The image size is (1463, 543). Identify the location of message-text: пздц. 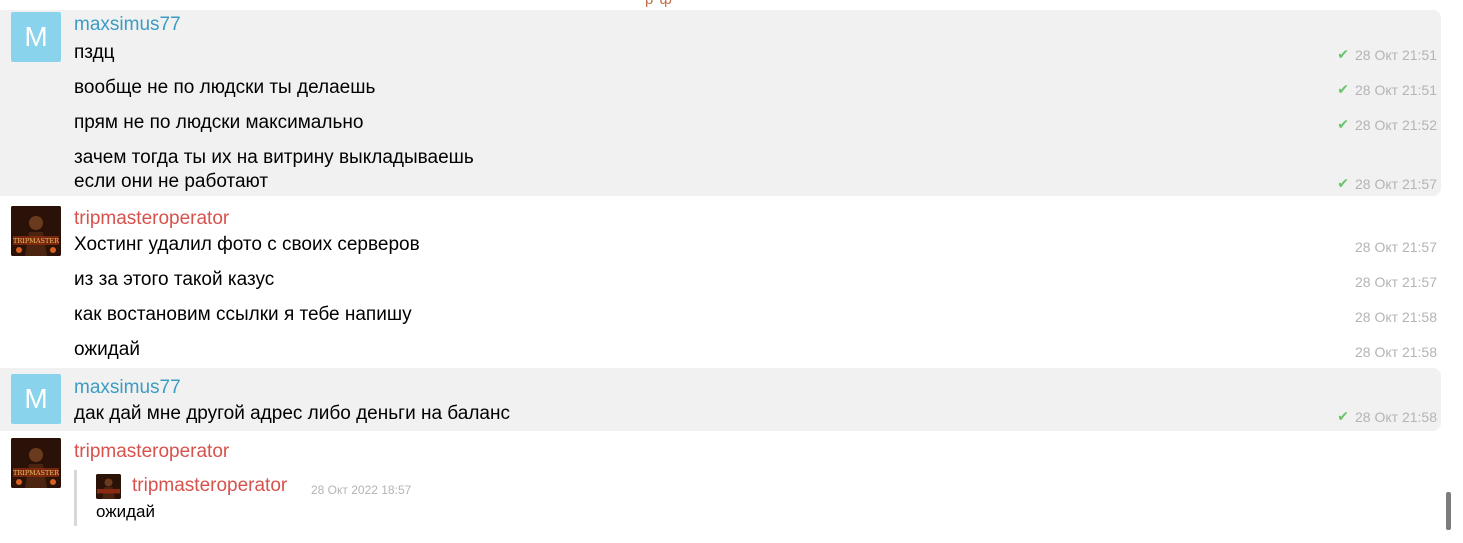
(94, 52).